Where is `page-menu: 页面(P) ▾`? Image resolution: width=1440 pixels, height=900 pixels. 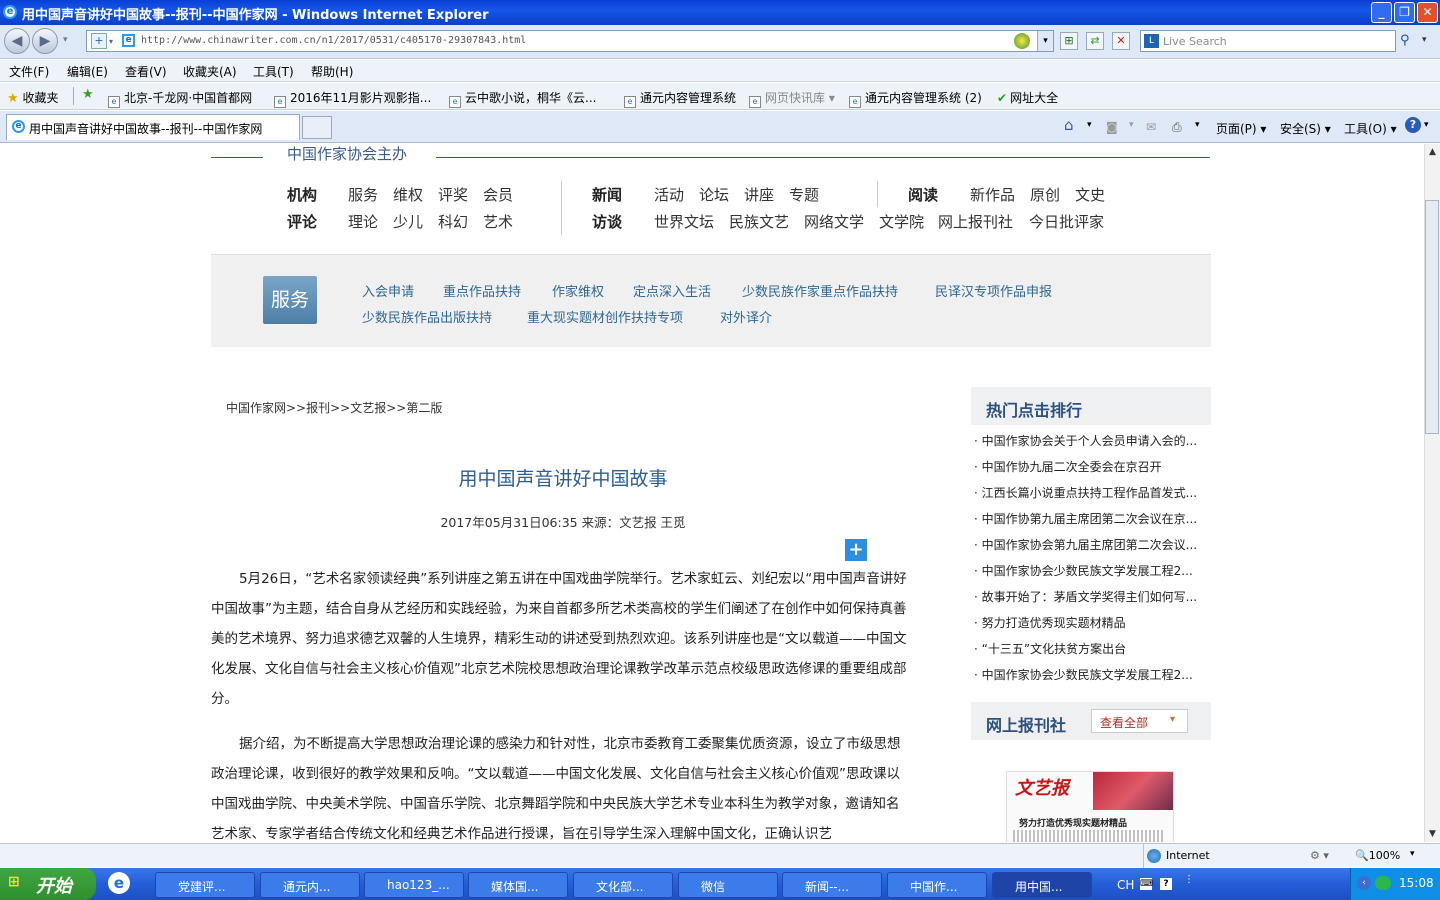 page-menu: 页面(P) ▾ is located at coordinates (1241, 128).